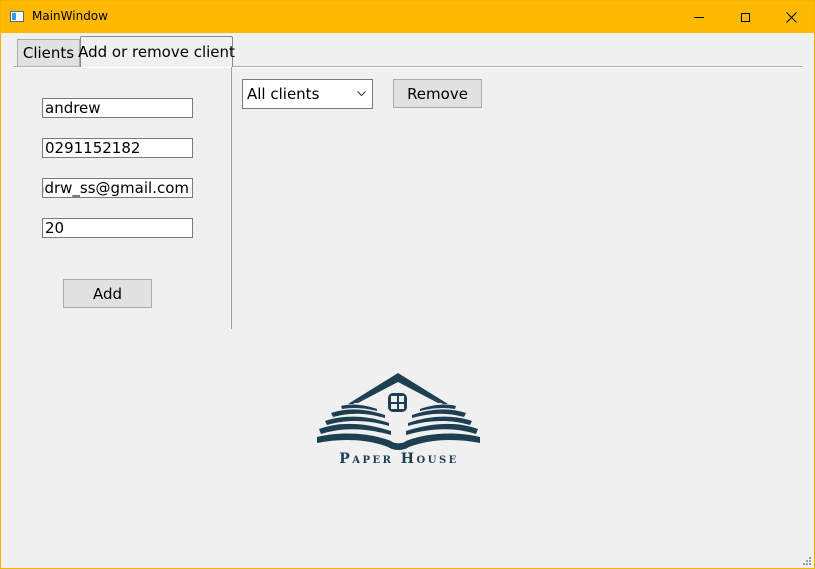 This screenshot has width=815, height=569. I want to click on minimize-button, so click(699, 17).